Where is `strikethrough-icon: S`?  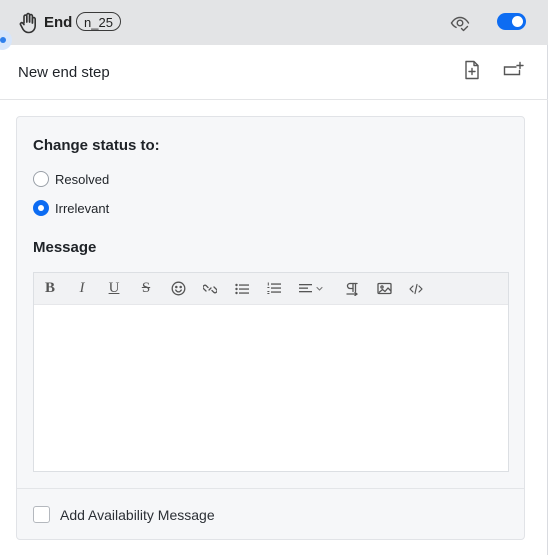
strikethrough-icon: S is located at coordinates (146, 288).